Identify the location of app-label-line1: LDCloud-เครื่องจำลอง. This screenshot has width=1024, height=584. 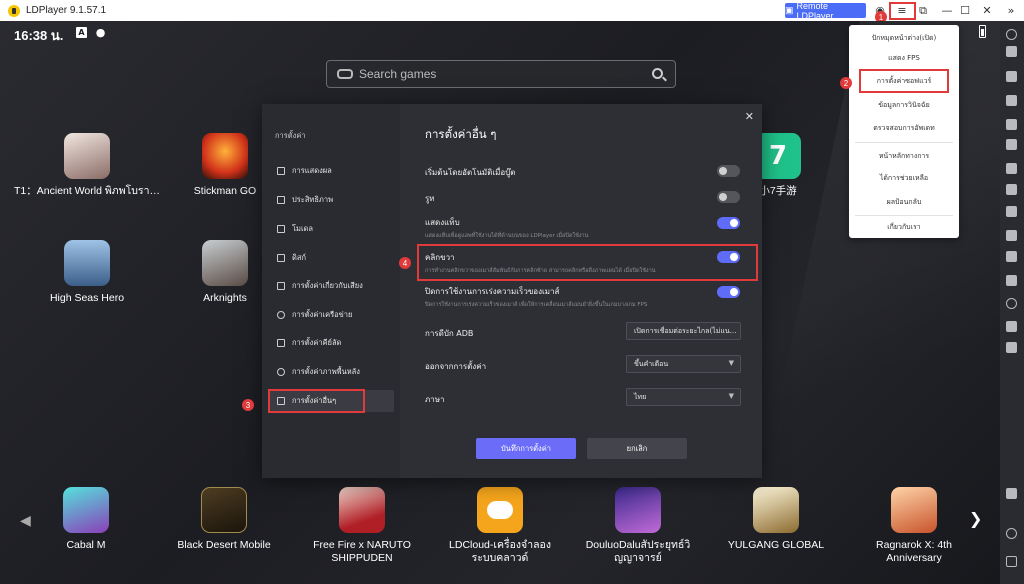
(500, 545).